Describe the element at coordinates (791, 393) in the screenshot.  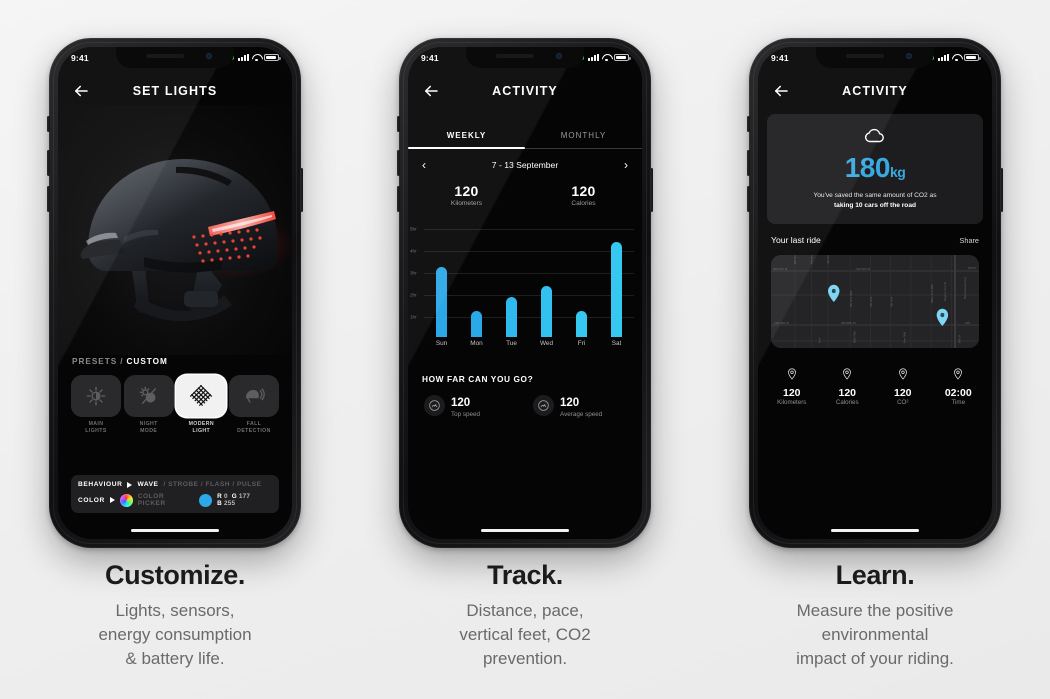
I see `stat-value: 120` at that location.